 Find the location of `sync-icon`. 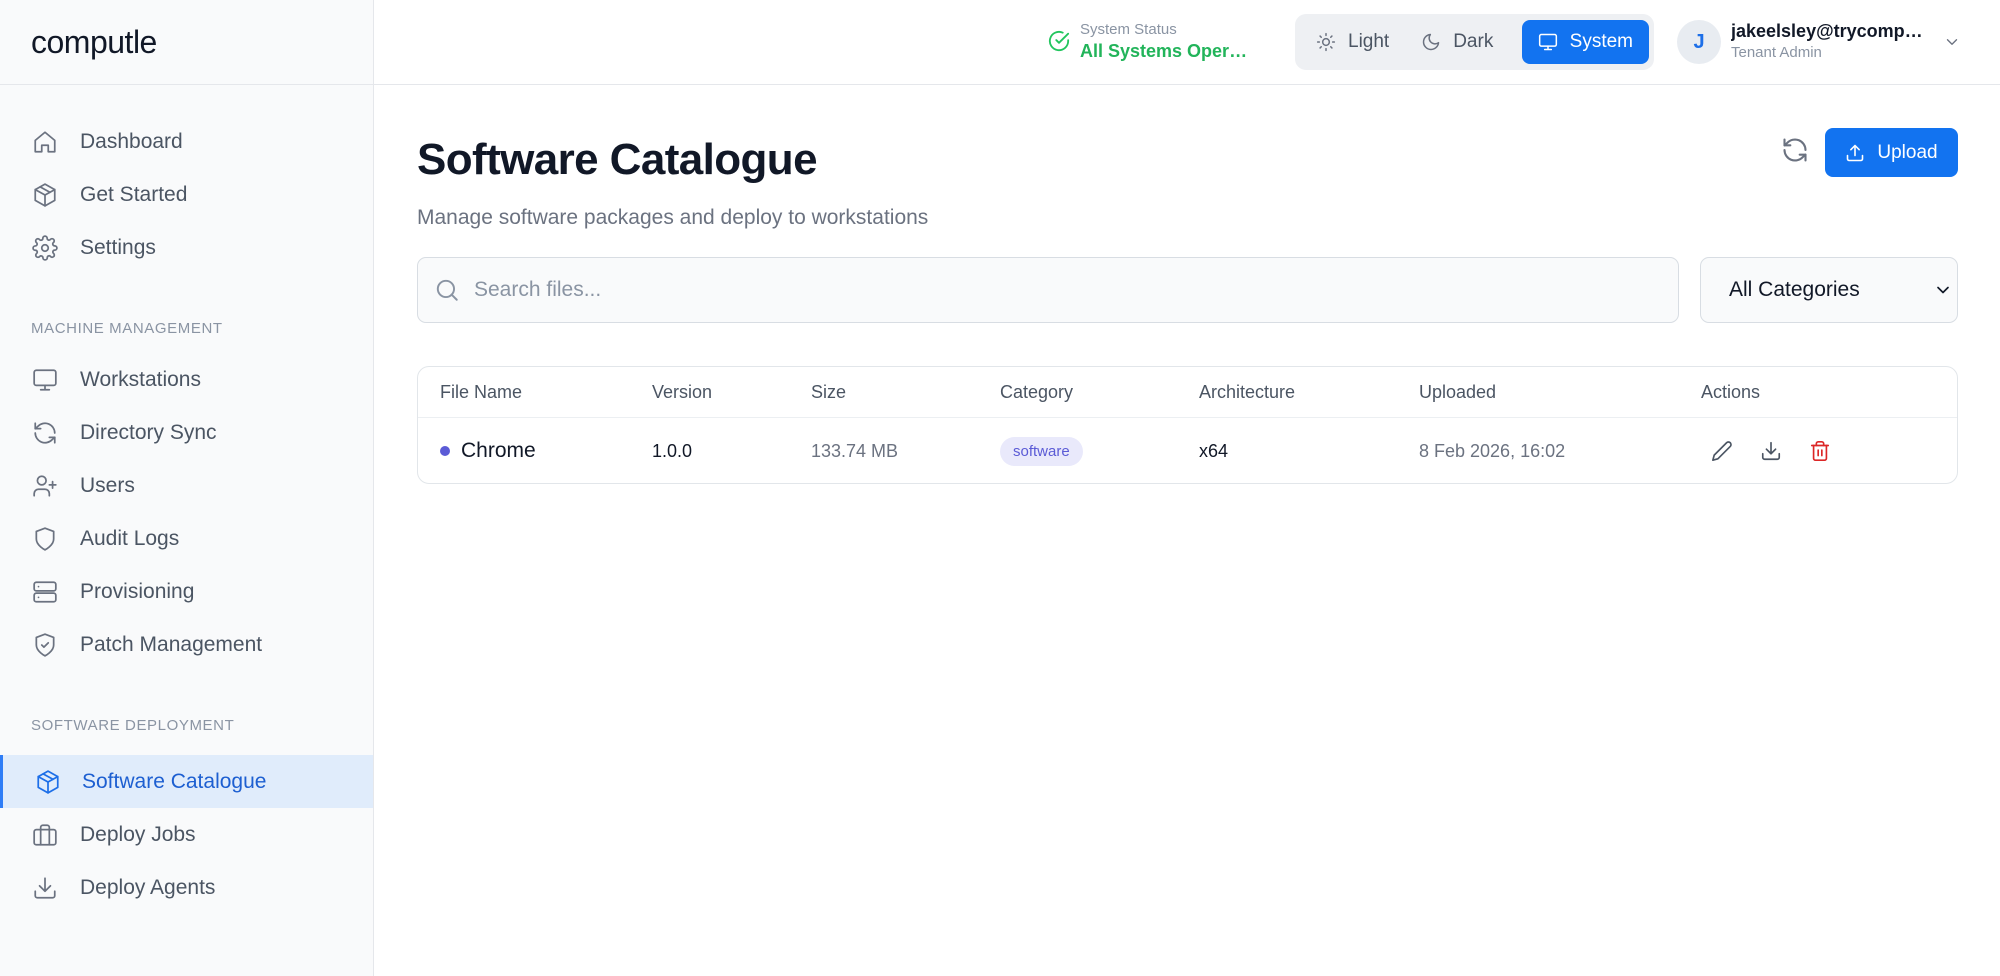

sync-icon is located at coordinates (45, 433).